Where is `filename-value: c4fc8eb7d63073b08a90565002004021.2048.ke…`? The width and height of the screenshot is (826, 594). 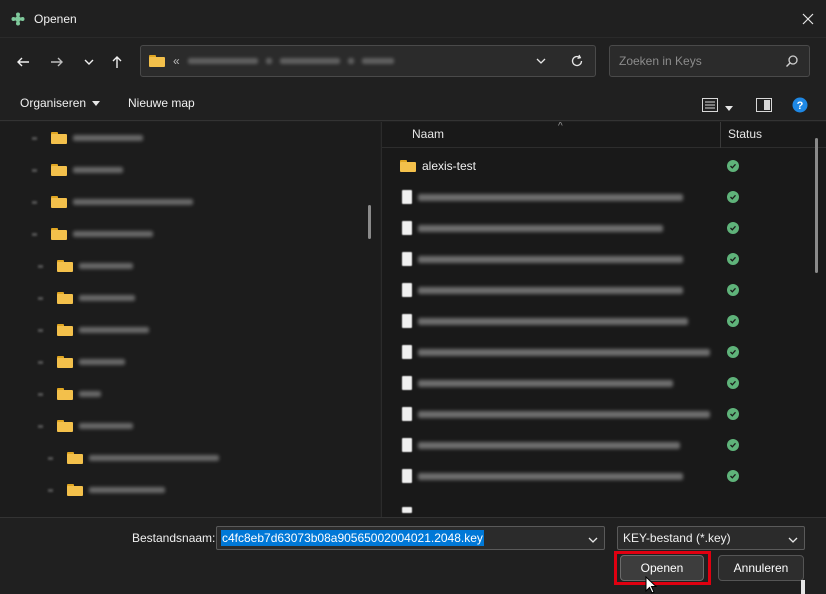 filename-value: c4fc8eb7d63073b08a90565002004021.2048.ke… is located at coordinates (352, 538).